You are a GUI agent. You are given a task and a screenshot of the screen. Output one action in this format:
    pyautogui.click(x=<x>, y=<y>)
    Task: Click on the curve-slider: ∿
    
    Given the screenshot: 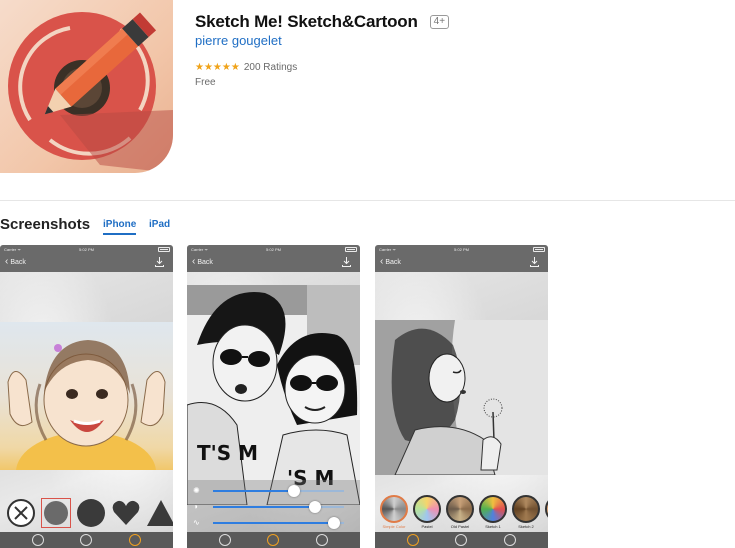 What is the action you would take?
    pyautogui.click(x=273, y=523)
    